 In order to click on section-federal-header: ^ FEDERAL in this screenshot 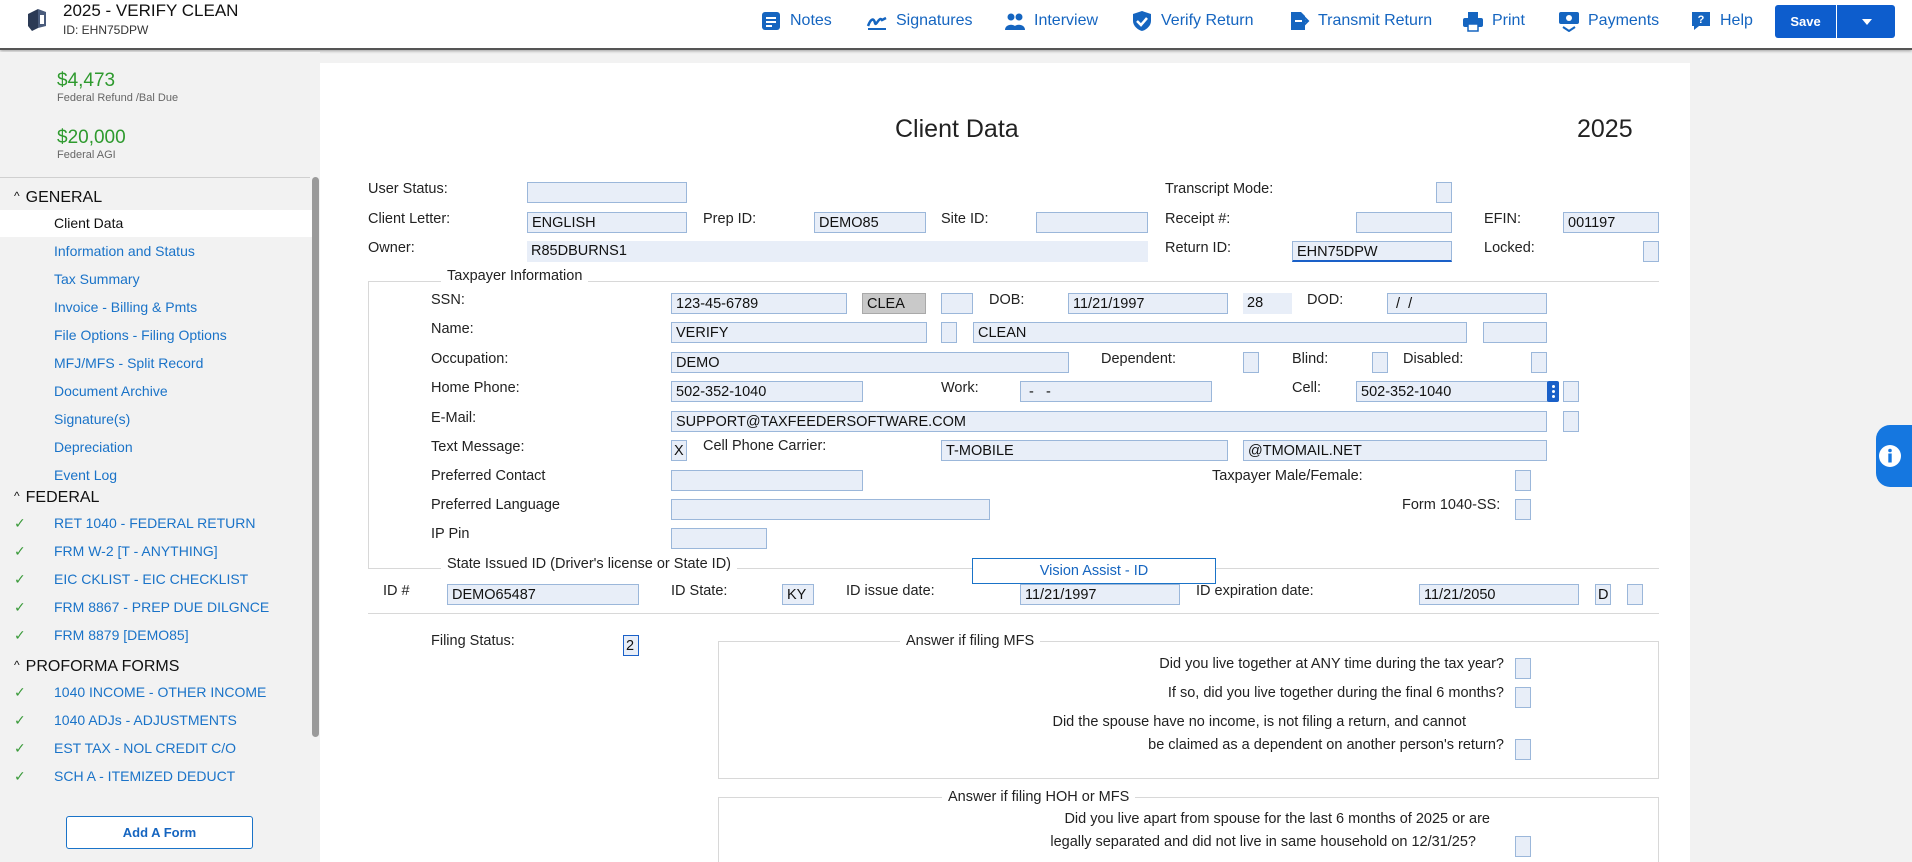, I will do `click(56, 498)`.